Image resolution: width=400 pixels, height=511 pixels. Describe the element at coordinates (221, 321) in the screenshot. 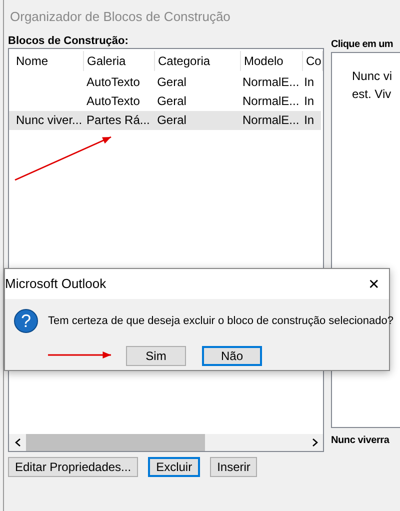

I see `dialog-message: Tem certeza de que deseja excluir o bloco de construção selecionado?` at that location.